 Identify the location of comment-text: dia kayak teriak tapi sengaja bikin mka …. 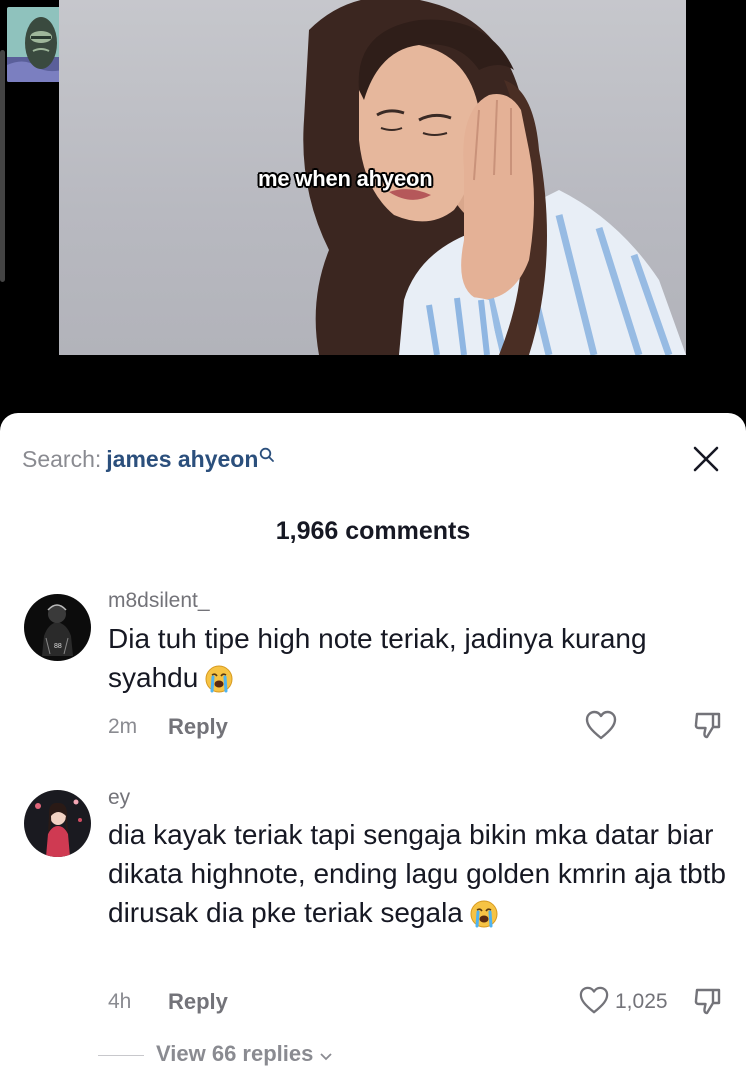
(420, 877).